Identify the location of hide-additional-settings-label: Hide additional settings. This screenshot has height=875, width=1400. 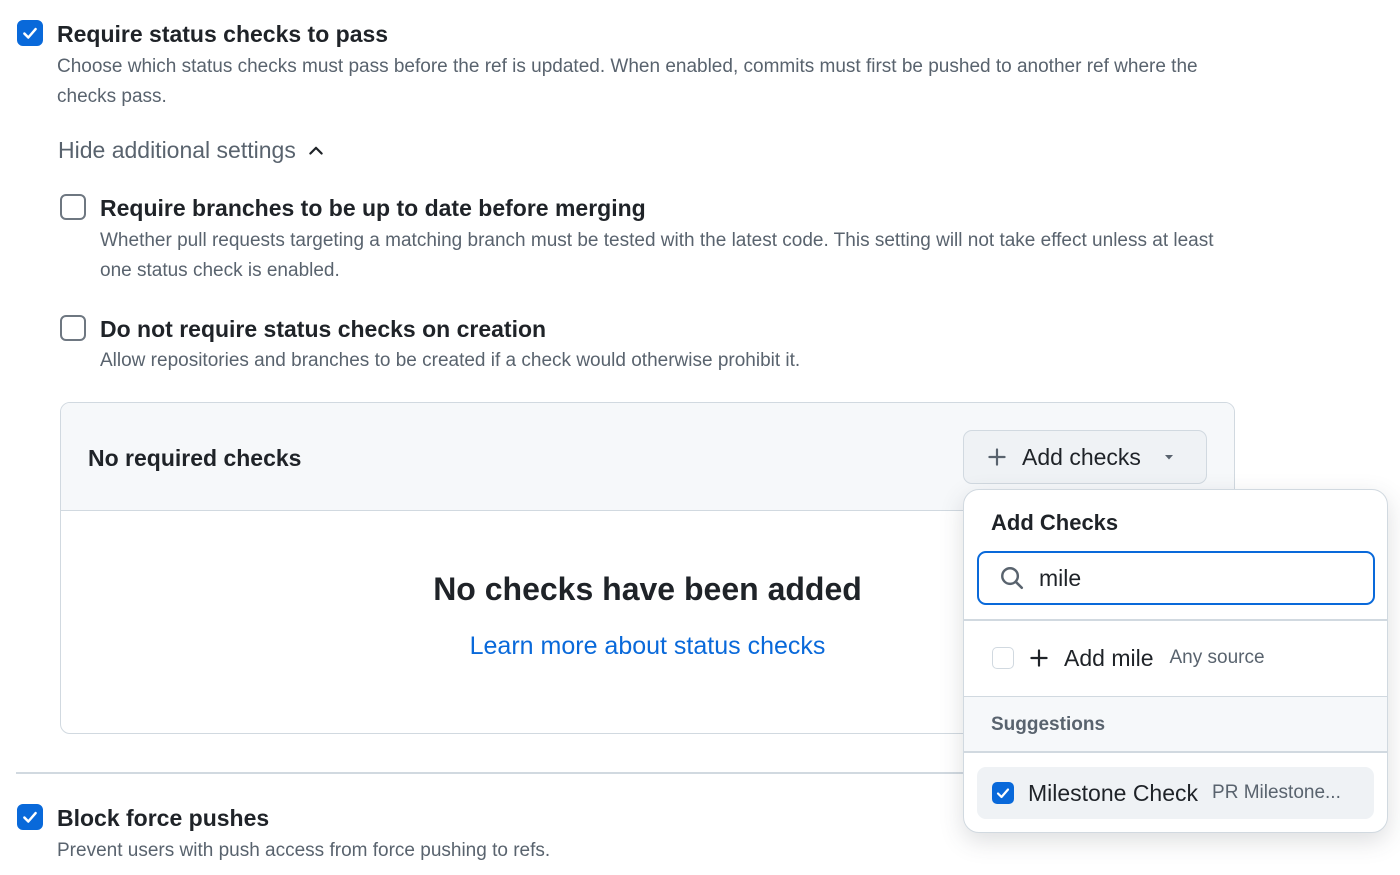
(177, 150).